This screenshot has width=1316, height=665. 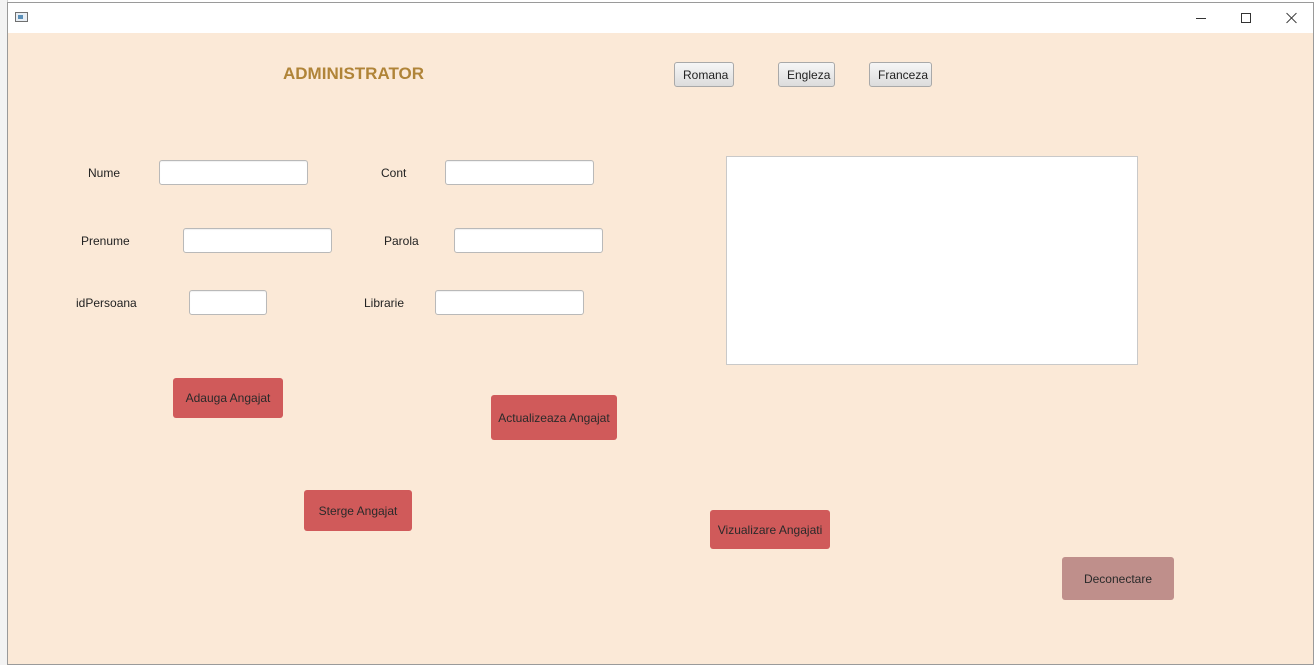 What do you see at coordinates (519, 172) in the screenshot?
I see `cont-field` at bounding box center [519, 172].